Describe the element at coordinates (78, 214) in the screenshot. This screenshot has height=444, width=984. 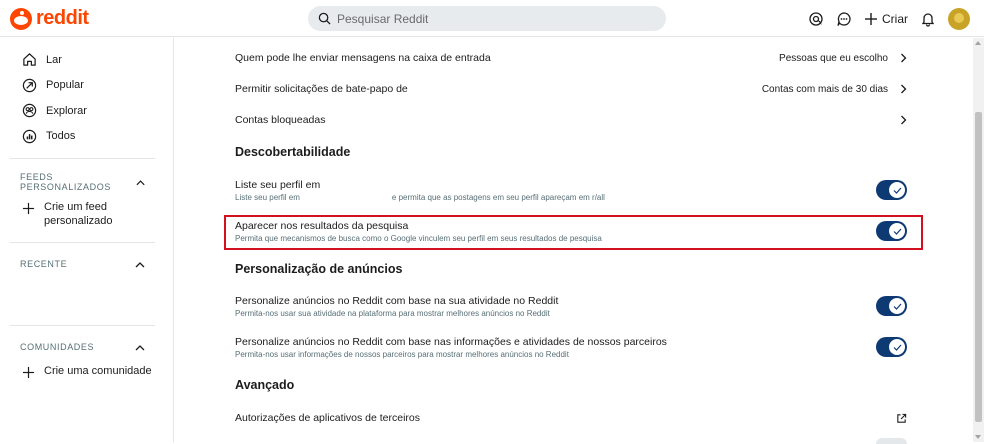
I see `create-feed-label: Crie um feed personalizado` at that location.